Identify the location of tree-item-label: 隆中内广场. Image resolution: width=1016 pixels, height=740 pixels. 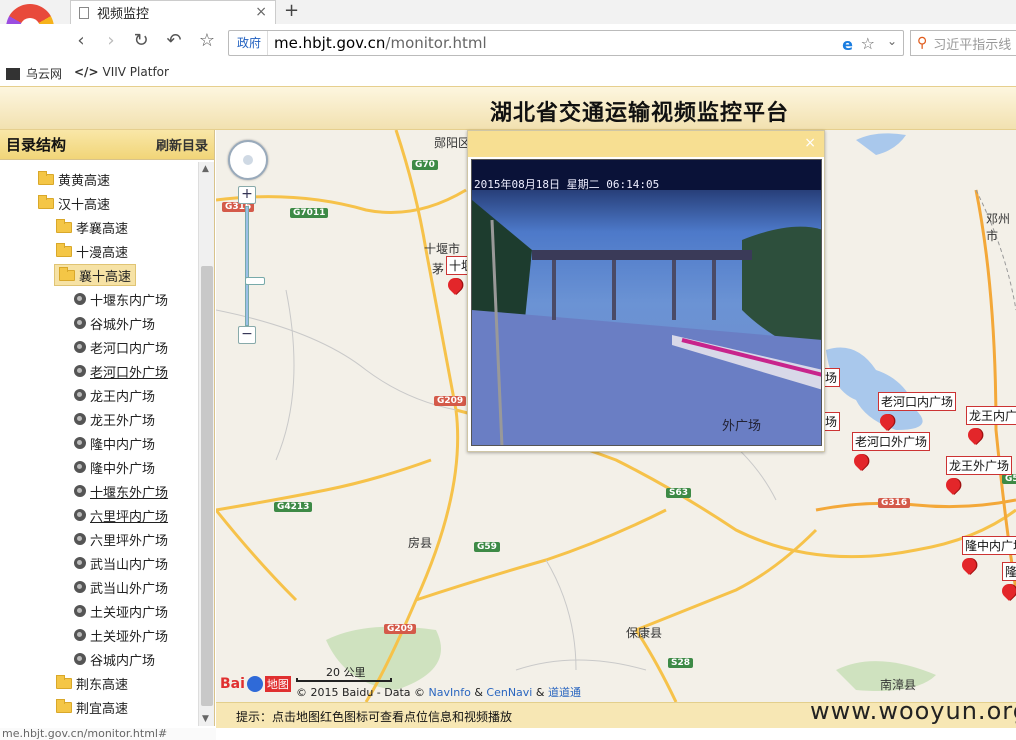
(123, 445).